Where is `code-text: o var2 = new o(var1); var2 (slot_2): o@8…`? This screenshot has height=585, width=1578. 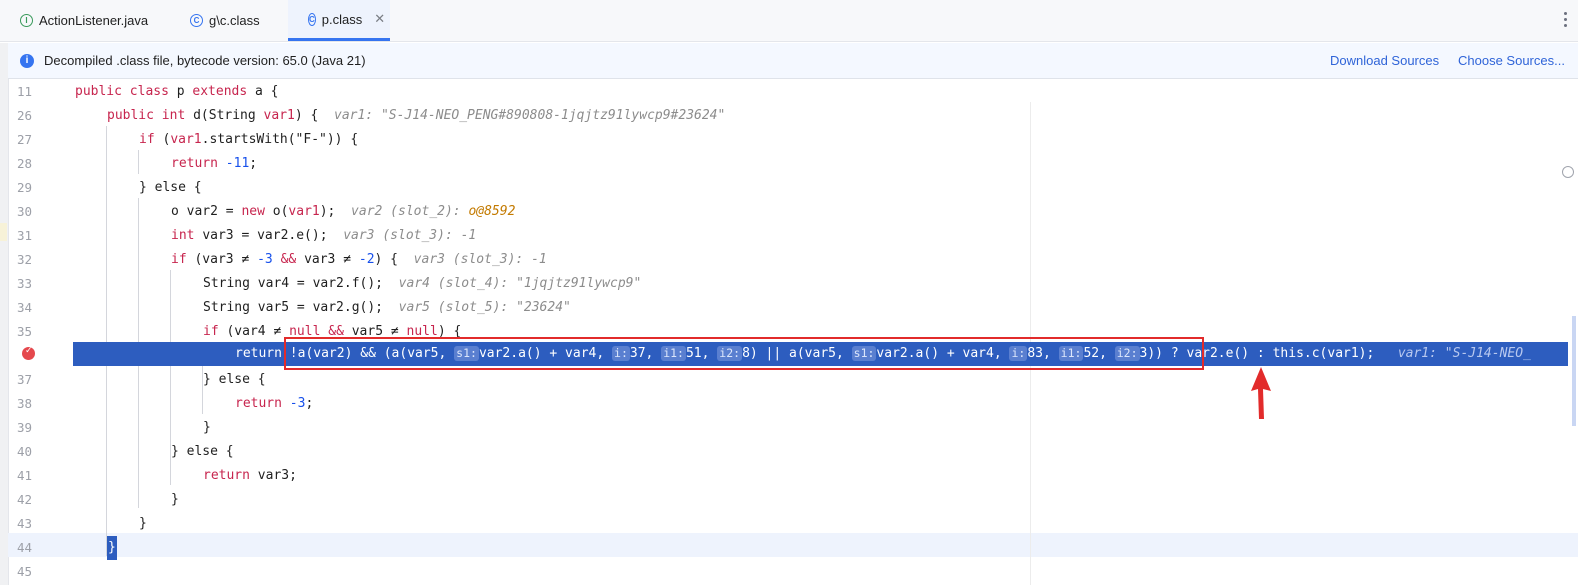
code-text: o var2 = new o(var1); var2 (slot_2): o@8… is located at coordinates (343, 211).